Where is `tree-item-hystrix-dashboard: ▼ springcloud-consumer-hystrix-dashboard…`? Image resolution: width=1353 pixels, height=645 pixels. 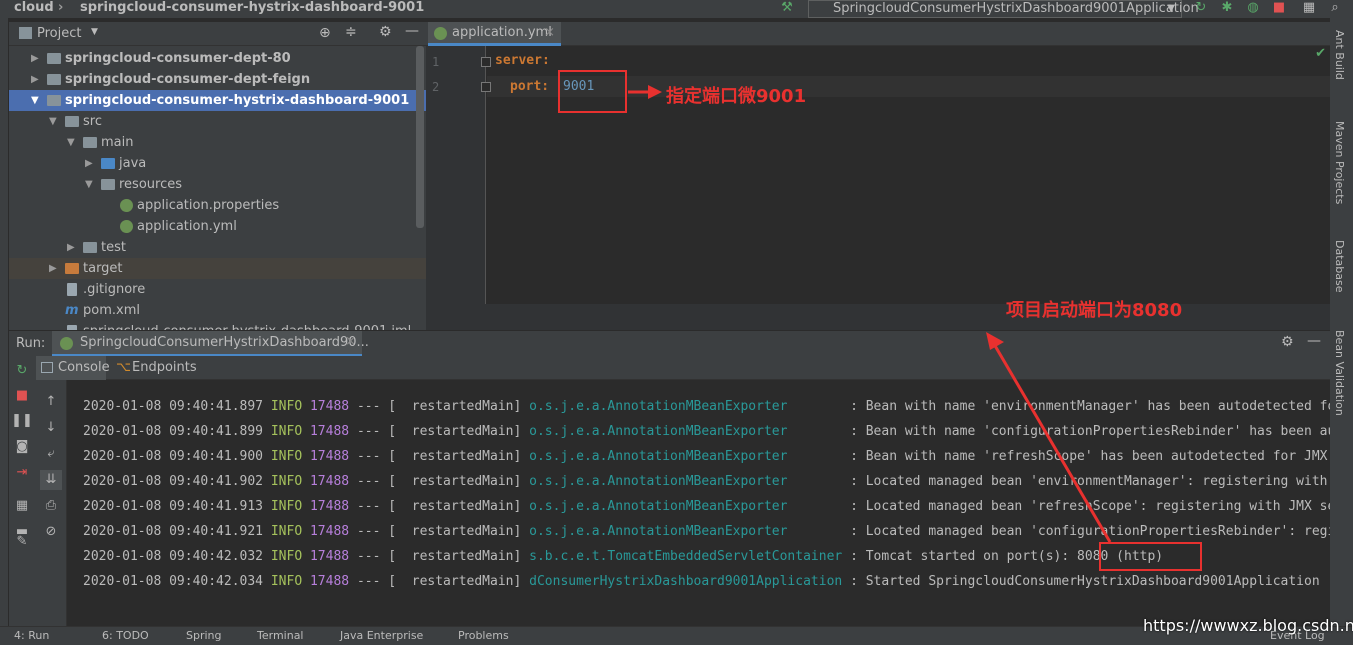 tree-item-hystrix-dashboard: ▼ springcloud-consumer-hystrix-dashboard… is located at coordinates (217, 100).